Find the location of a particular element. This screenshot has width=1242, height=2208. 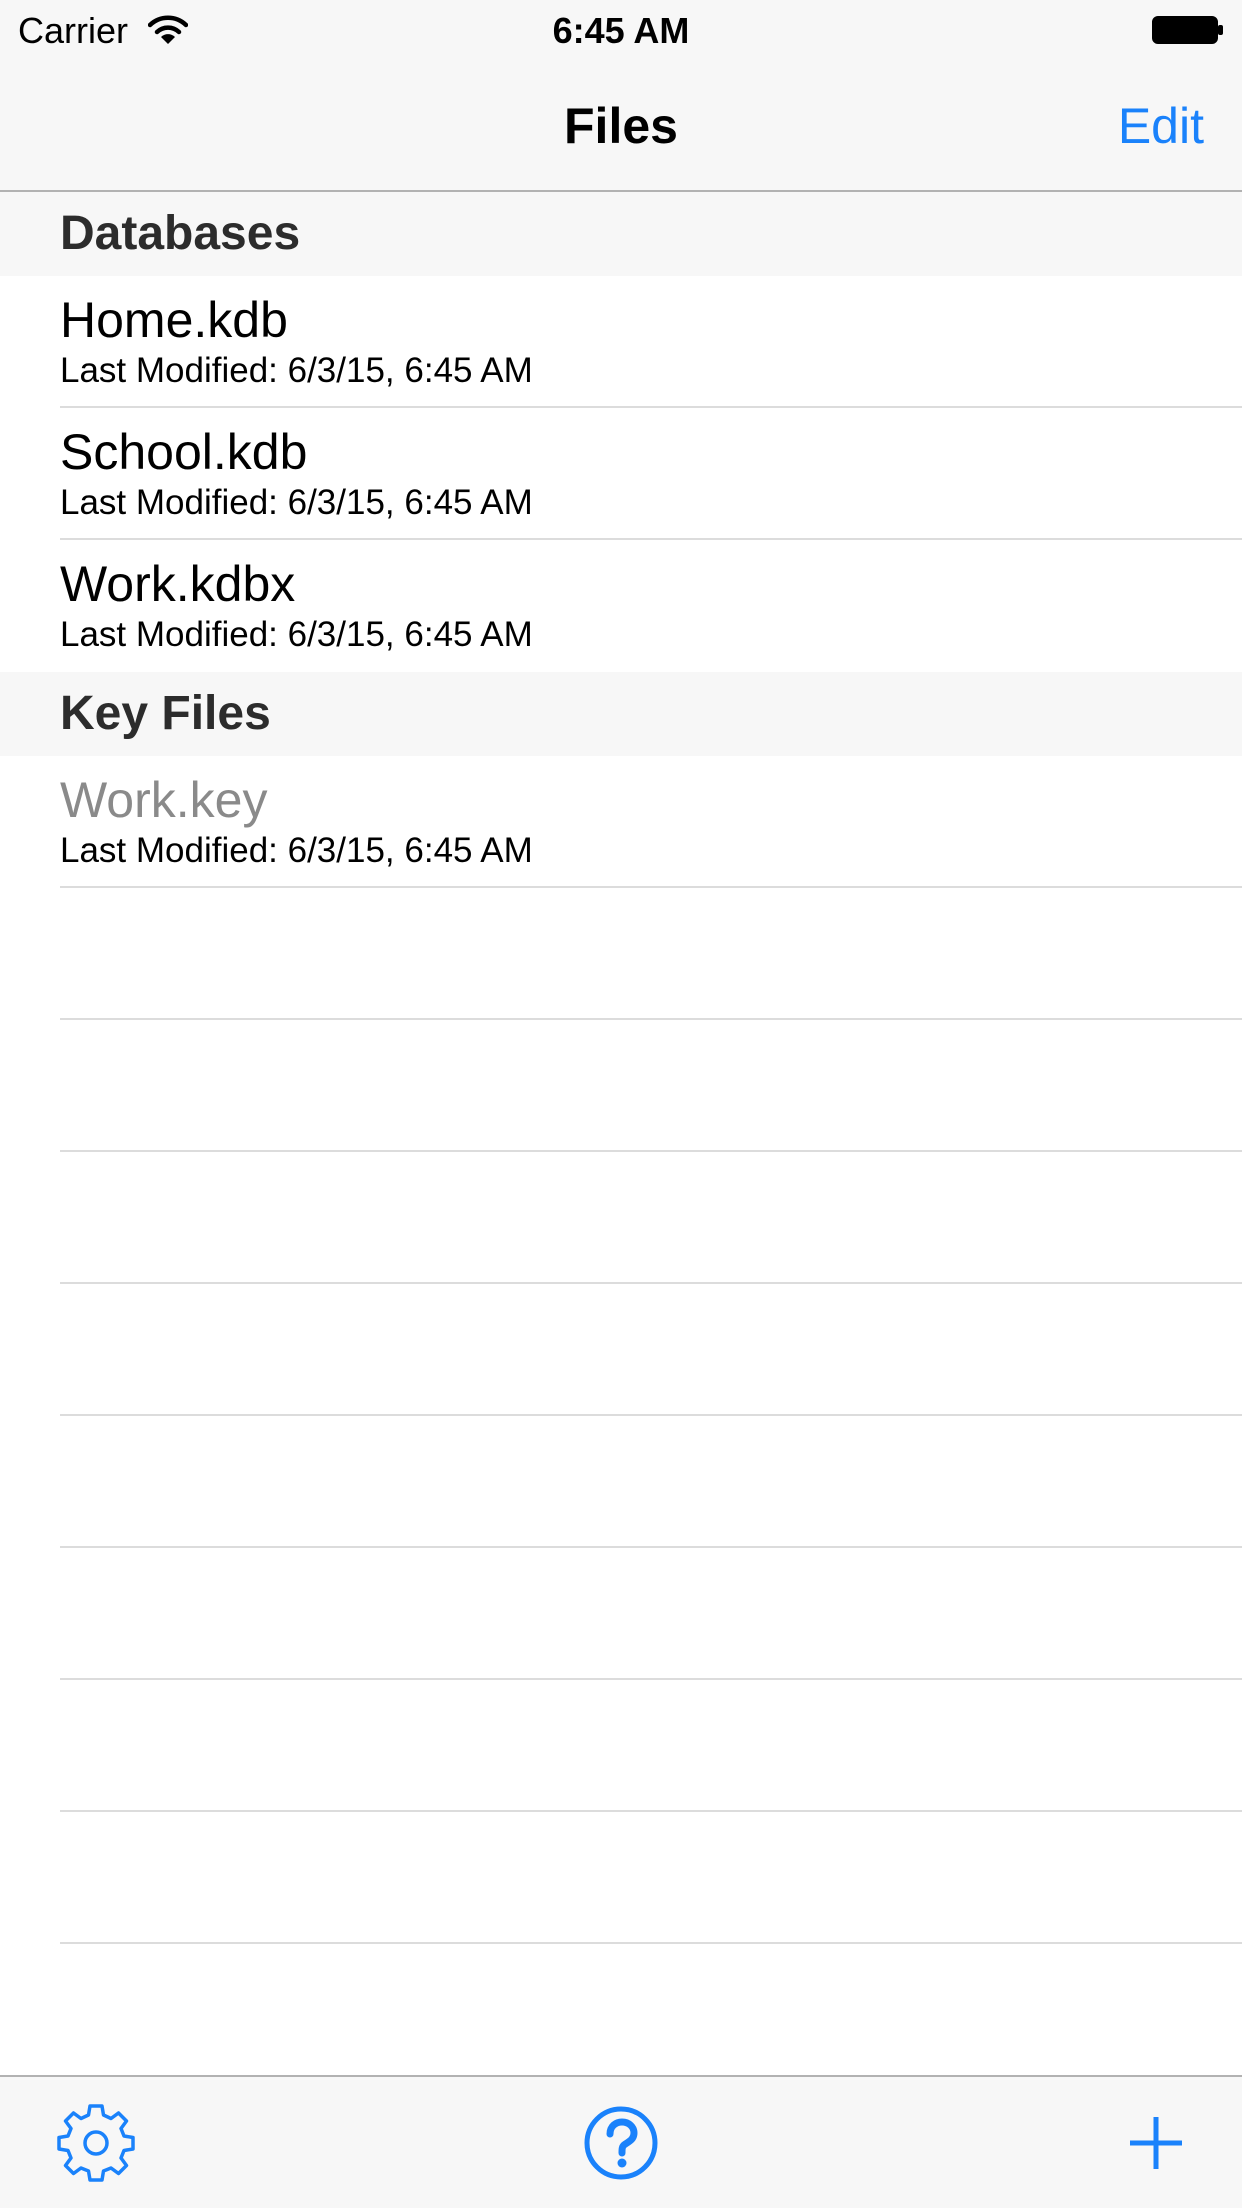

gear-icon is located at coordinates (96, 2143).